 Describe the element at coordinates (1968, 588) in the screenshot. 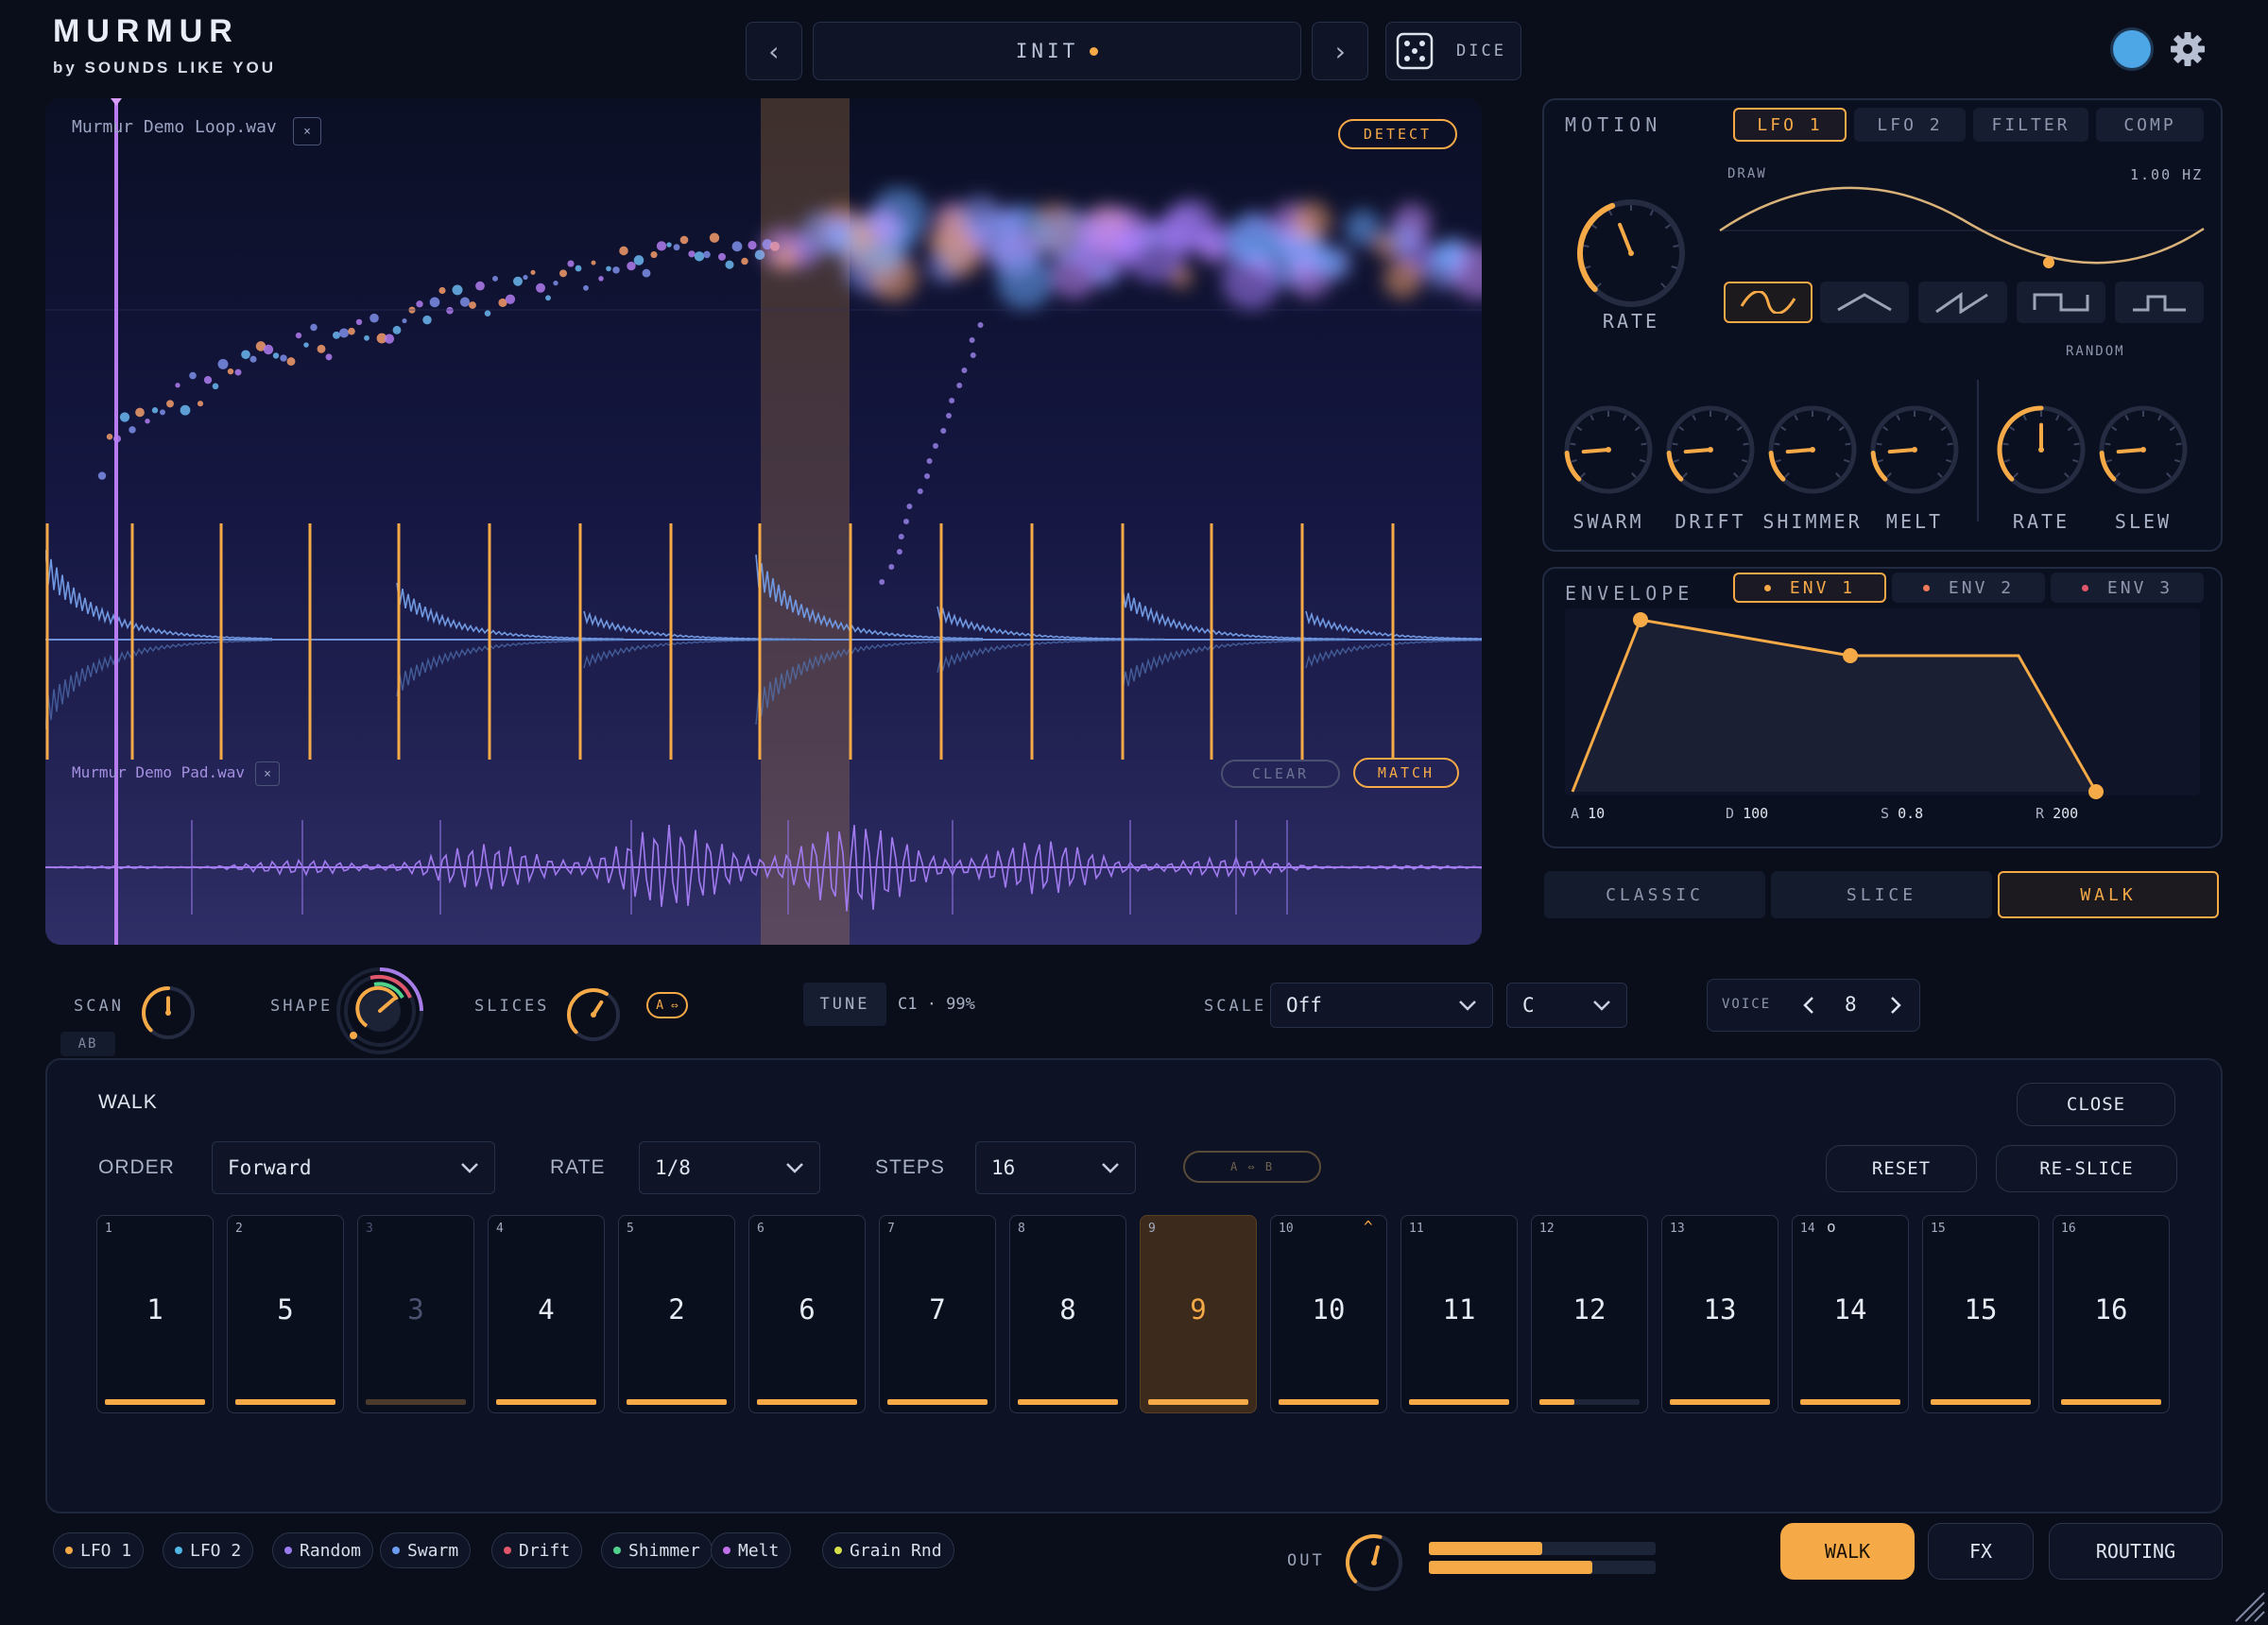

I see `tab-env2: ENV 2` at that location.